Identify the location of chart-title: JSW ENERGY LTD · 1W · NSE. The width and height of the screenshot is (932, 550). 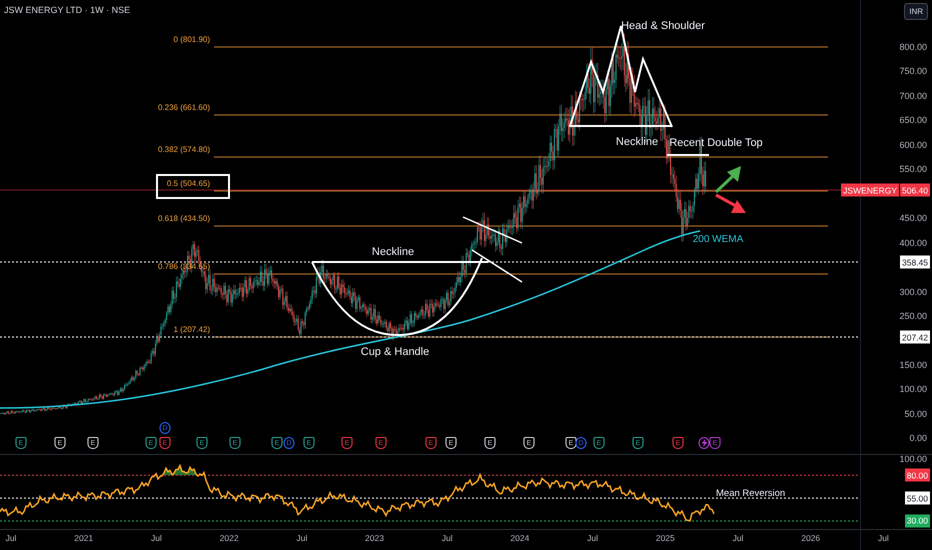
(67, 10).